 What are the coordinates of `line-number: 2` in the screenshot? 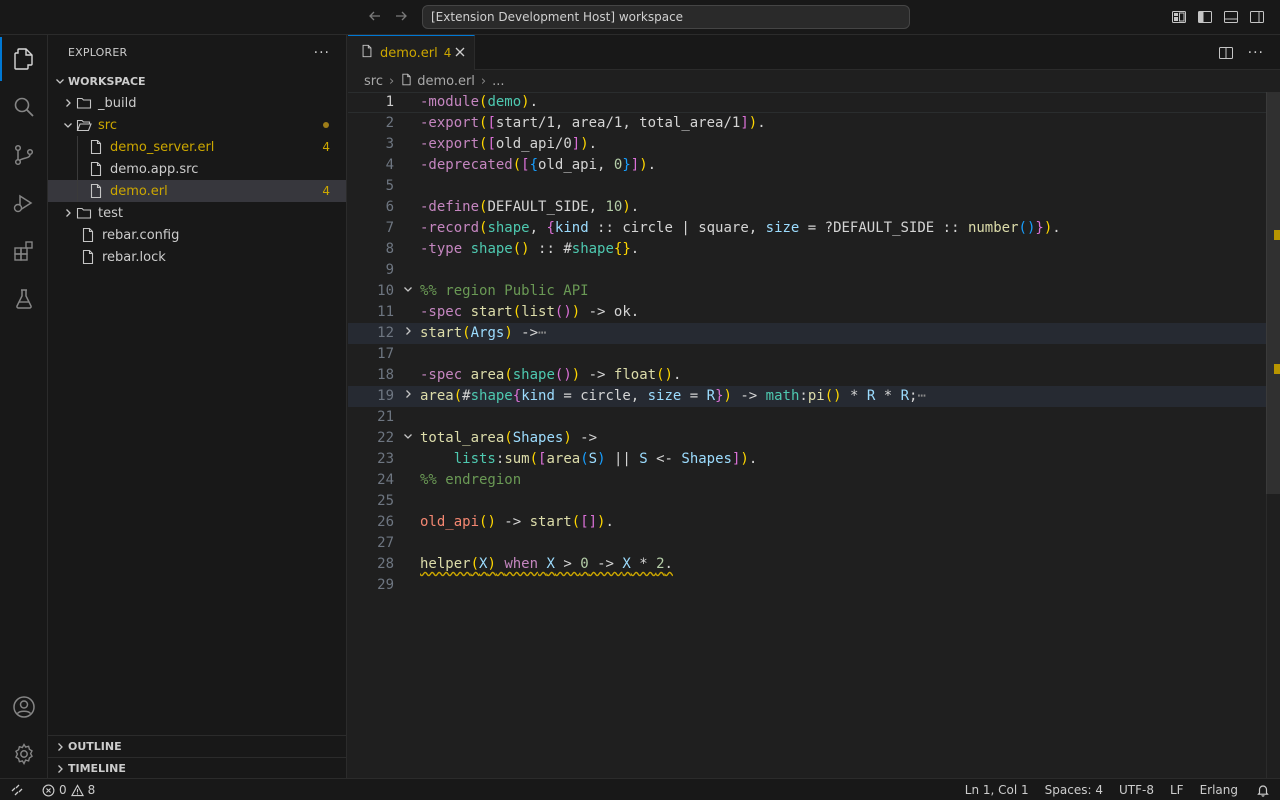 It's located at (389, 123).